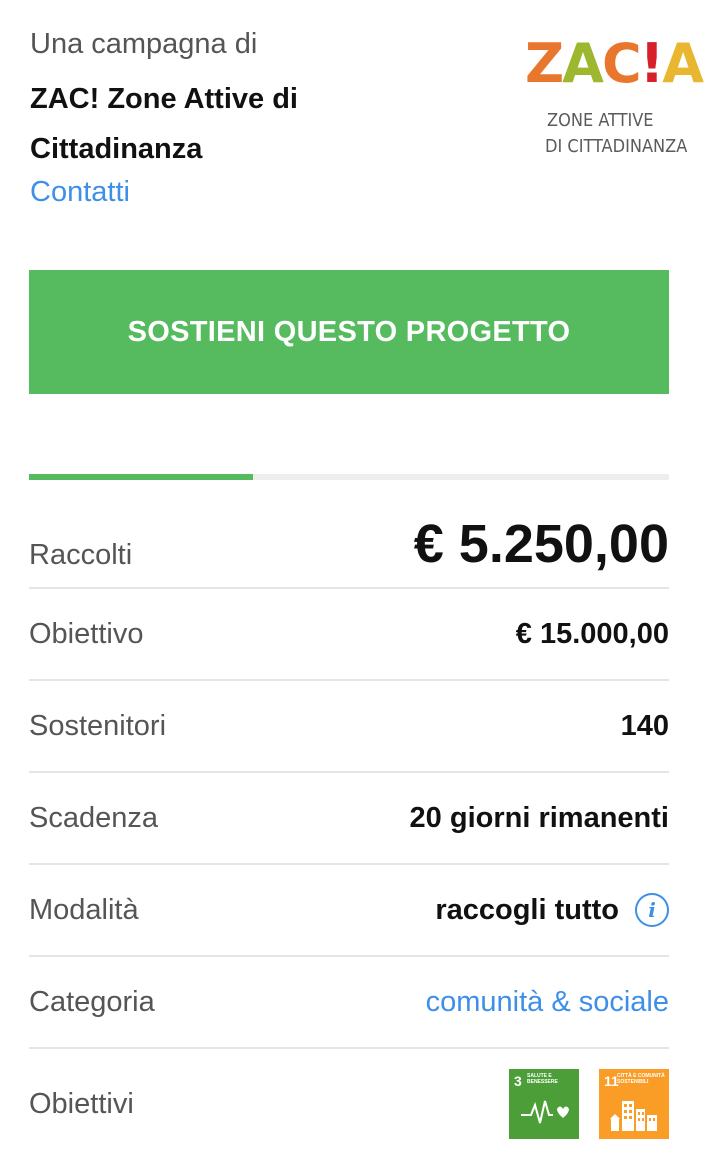 This screenshot has height=1156, width=710. What do you see at coordinates (86, 633) in the screenshot?
I see `goal-label: Obiettivo` at bounding box center [86, 633].